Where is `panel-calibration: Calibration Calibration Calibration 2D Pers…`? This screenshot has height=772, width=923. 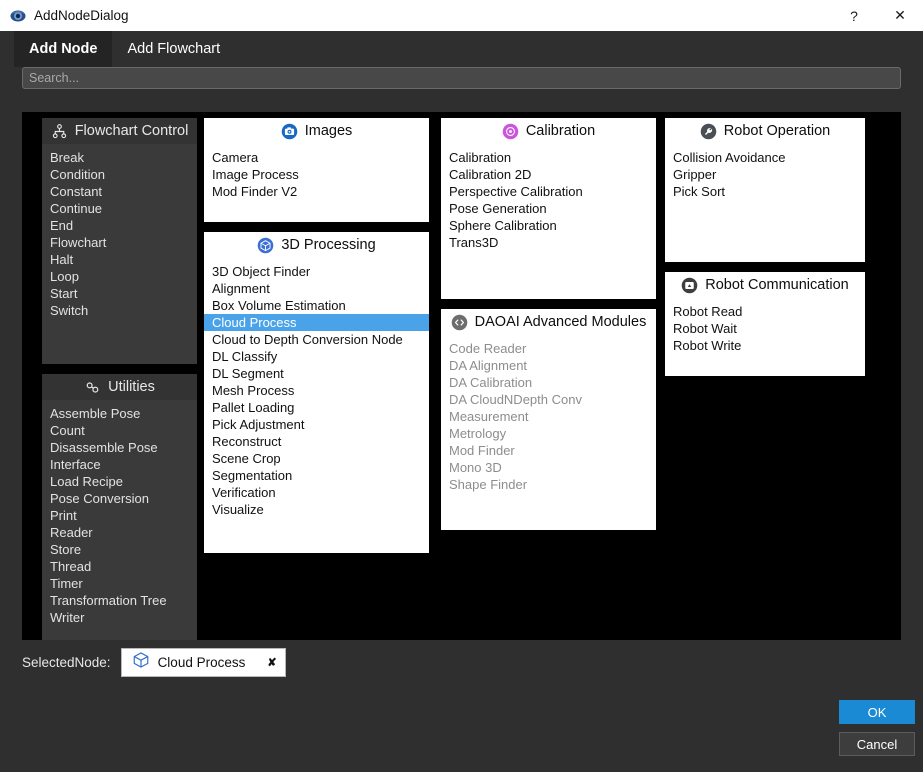
panel-calibration: Calibration Calibration Calibration 2D Pers… is located at coordinates (548, 208).